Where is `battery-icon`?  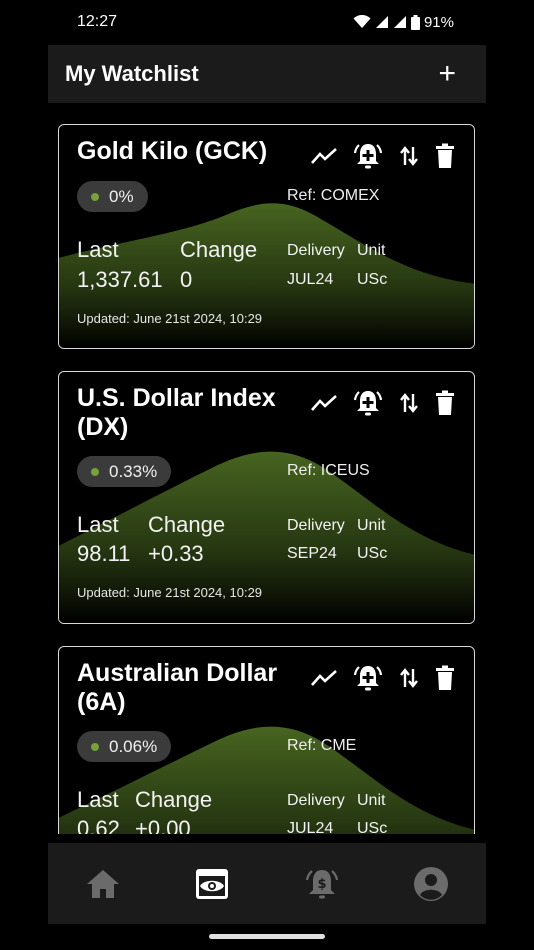 battery-icon is located at coordinates (415, 22).